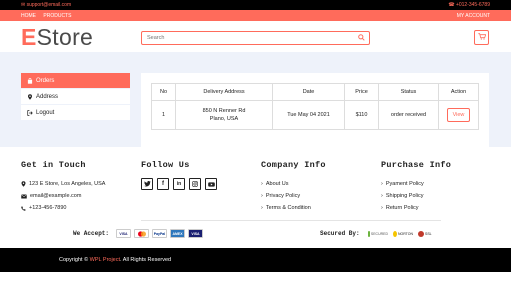 The image size is (511, 291). I want to click on footer-divider, so click(291, 220).